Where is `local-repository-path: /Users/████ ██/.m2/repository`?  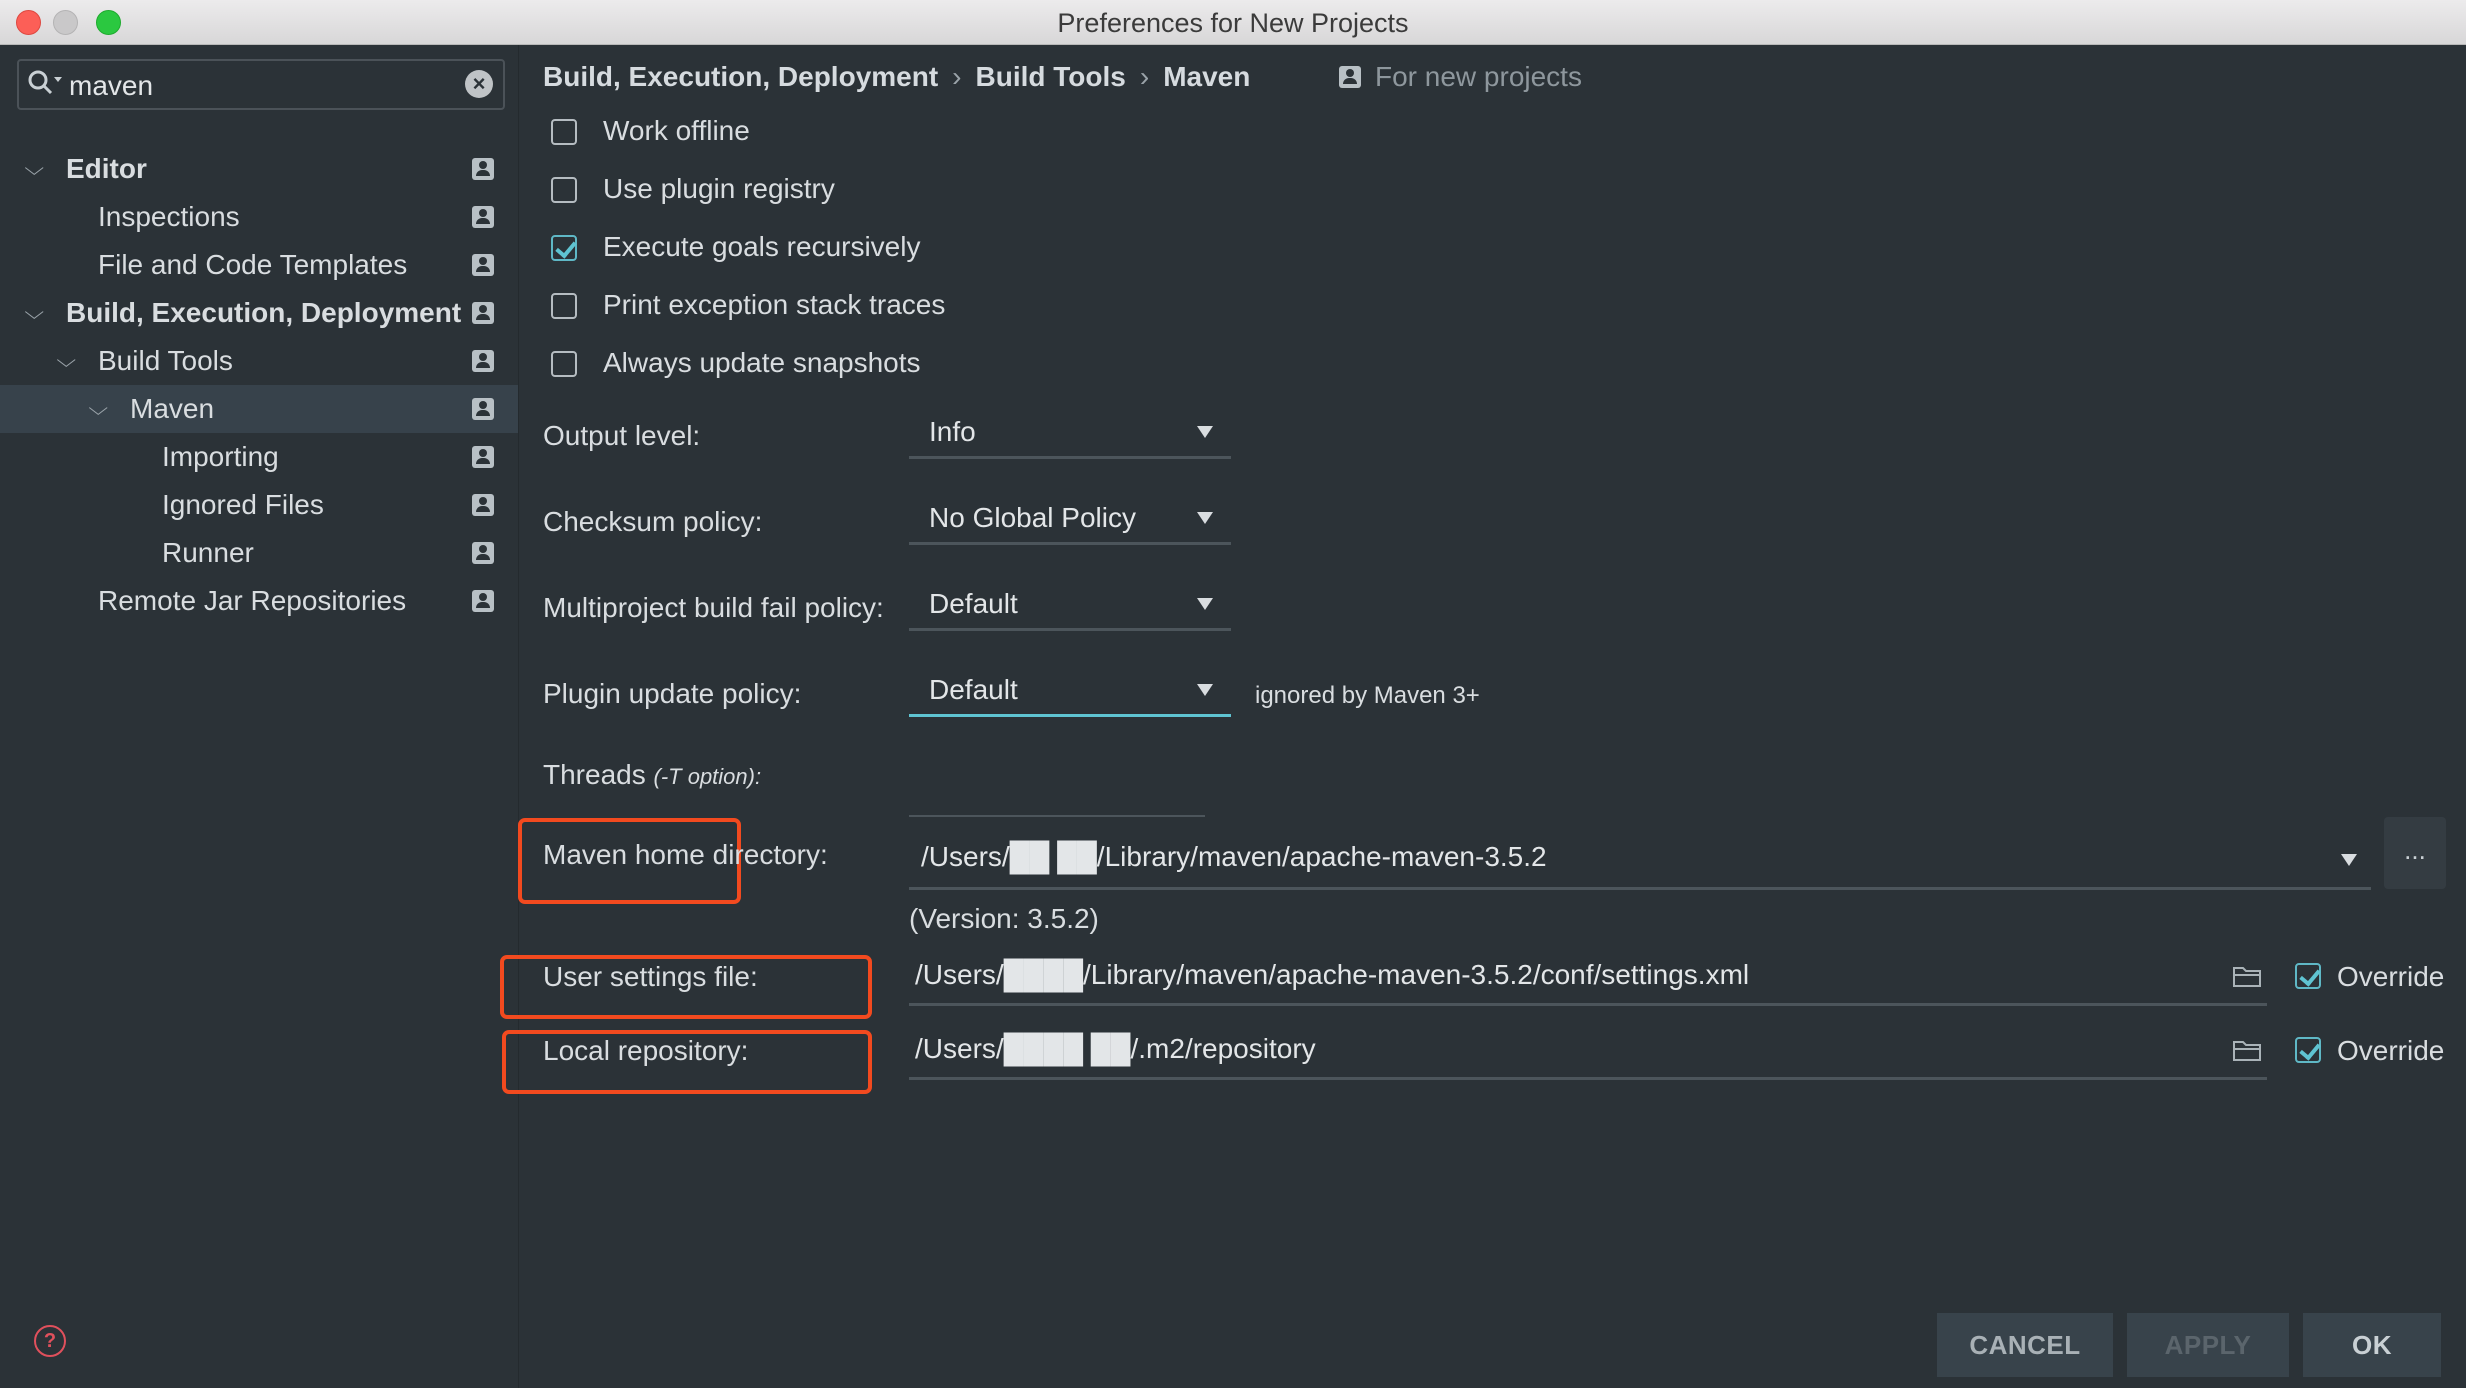
local-repository-path: /Users/████ ██/.m2/repository is located at coordinates (1115, 1048).